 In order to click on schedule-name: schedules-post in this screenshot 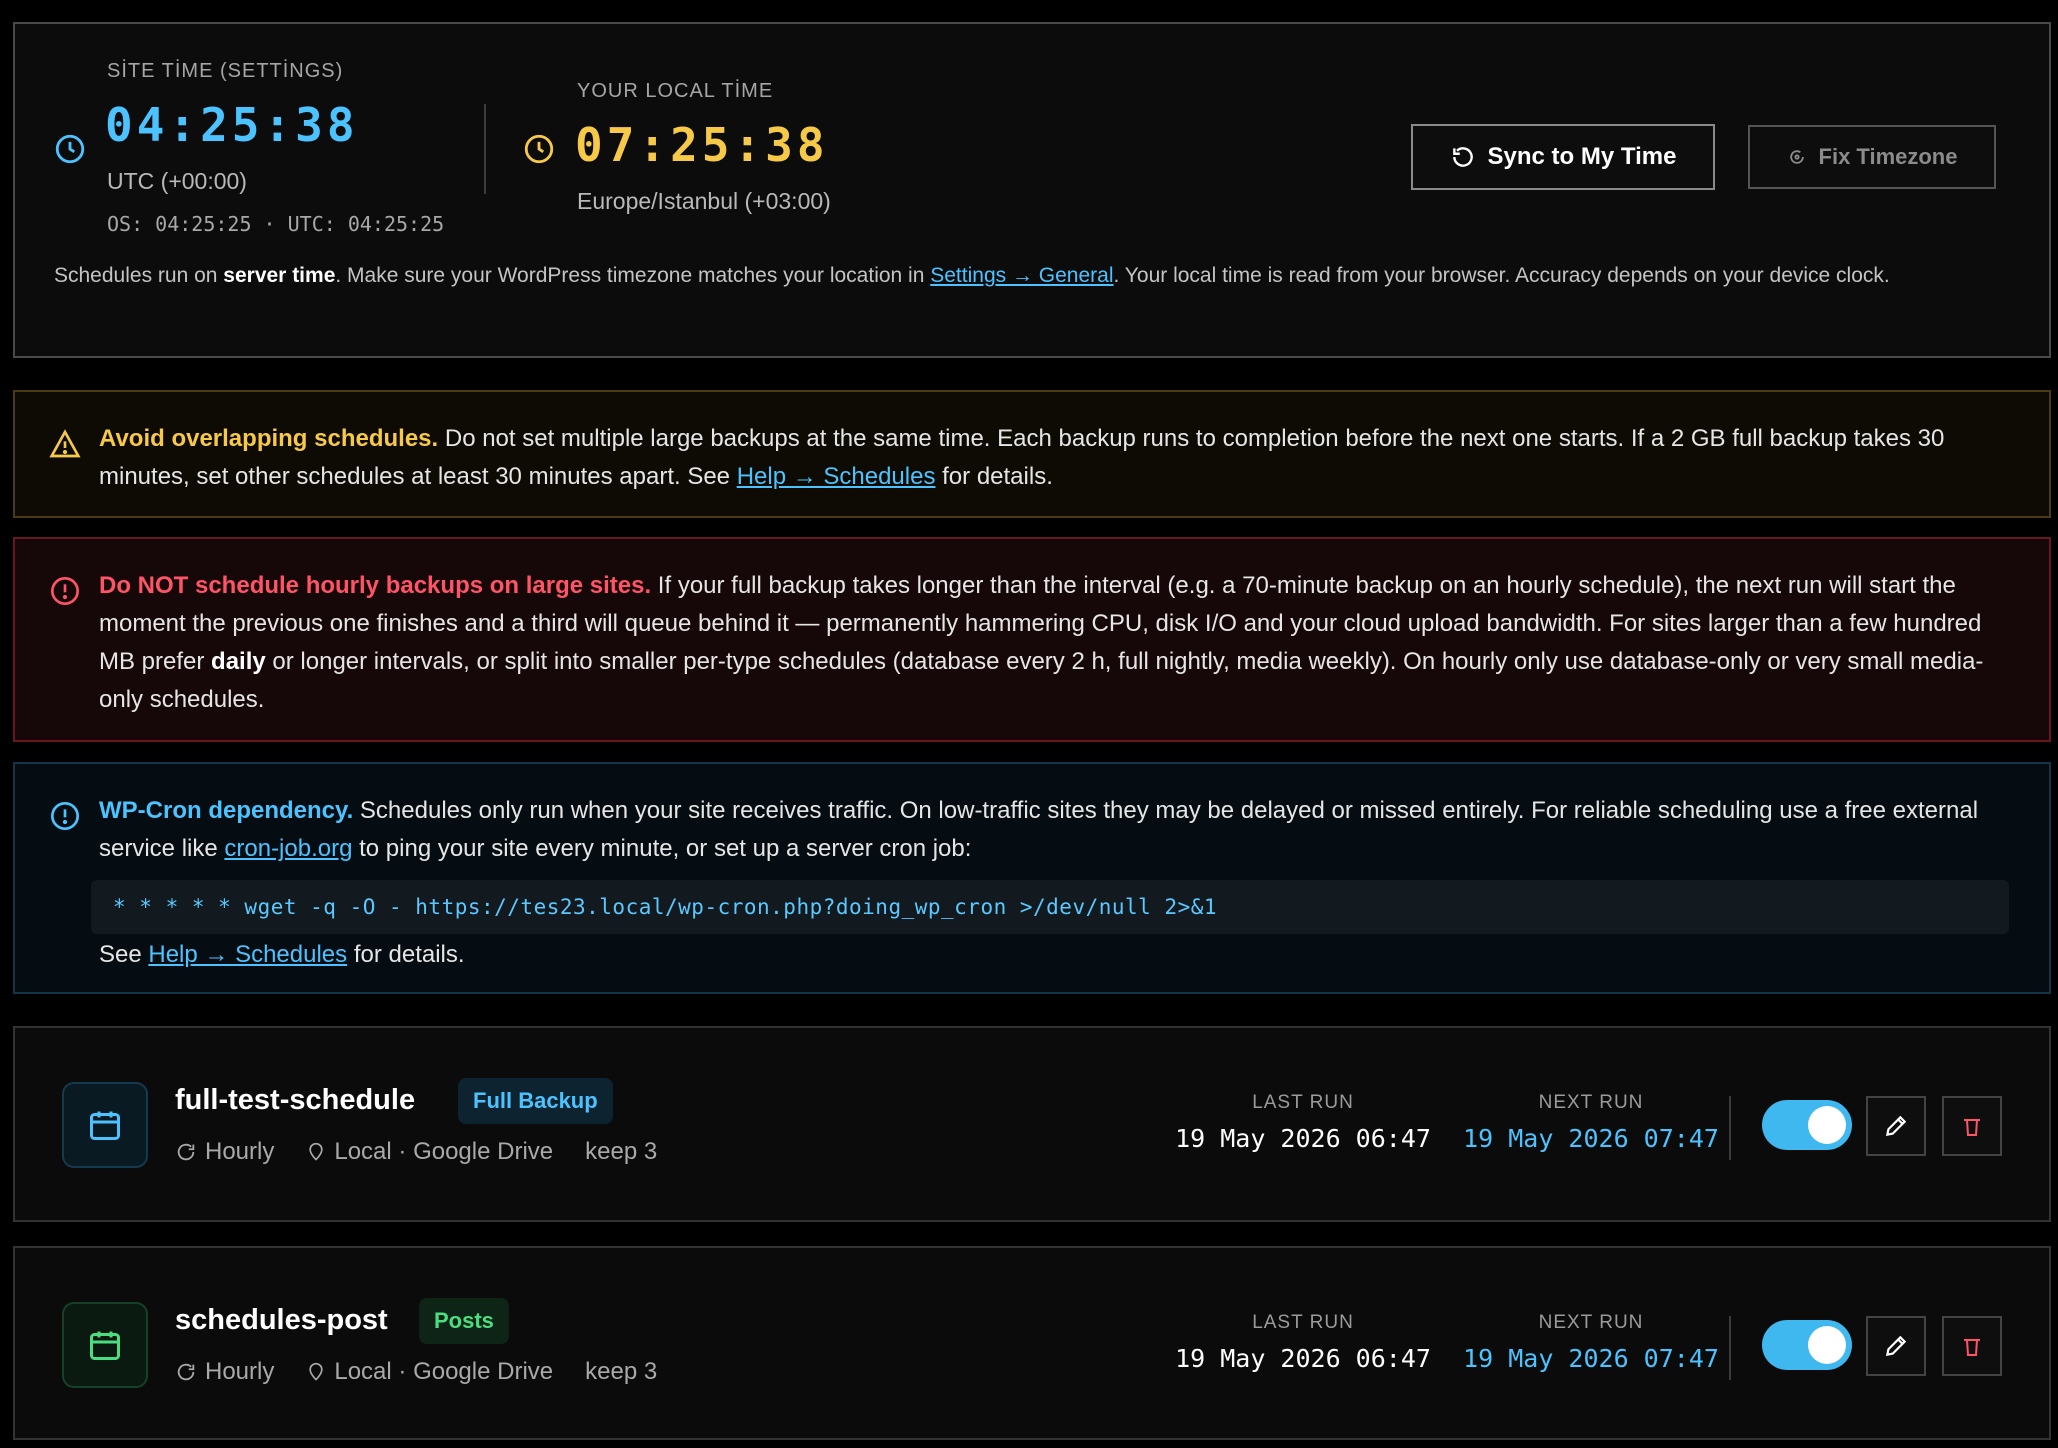, I will do `click(281, 1320)`.